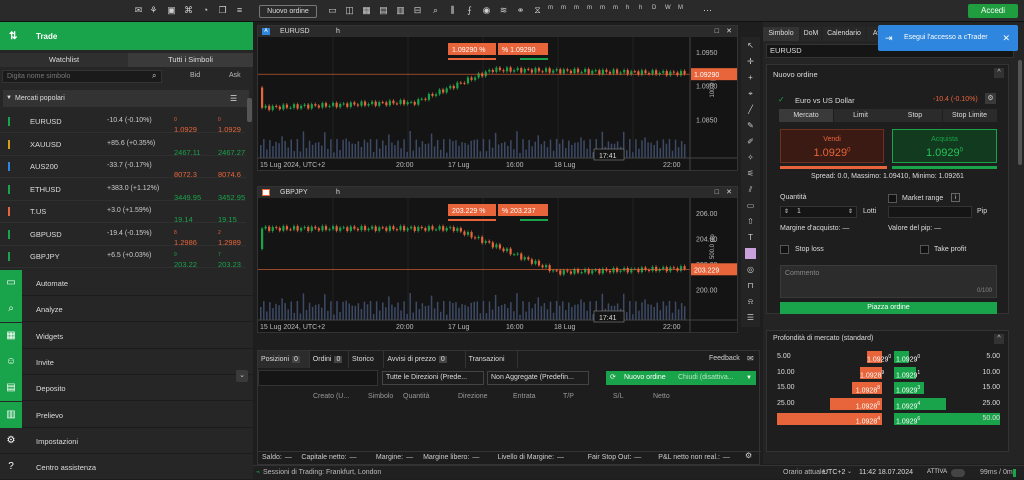 The height and width of the screenshot is (480, 1024). What do you see at coordinates (915, 115) in the screenshot?
I see `order-type-stop: Stop` at bounding box center [915, 115].